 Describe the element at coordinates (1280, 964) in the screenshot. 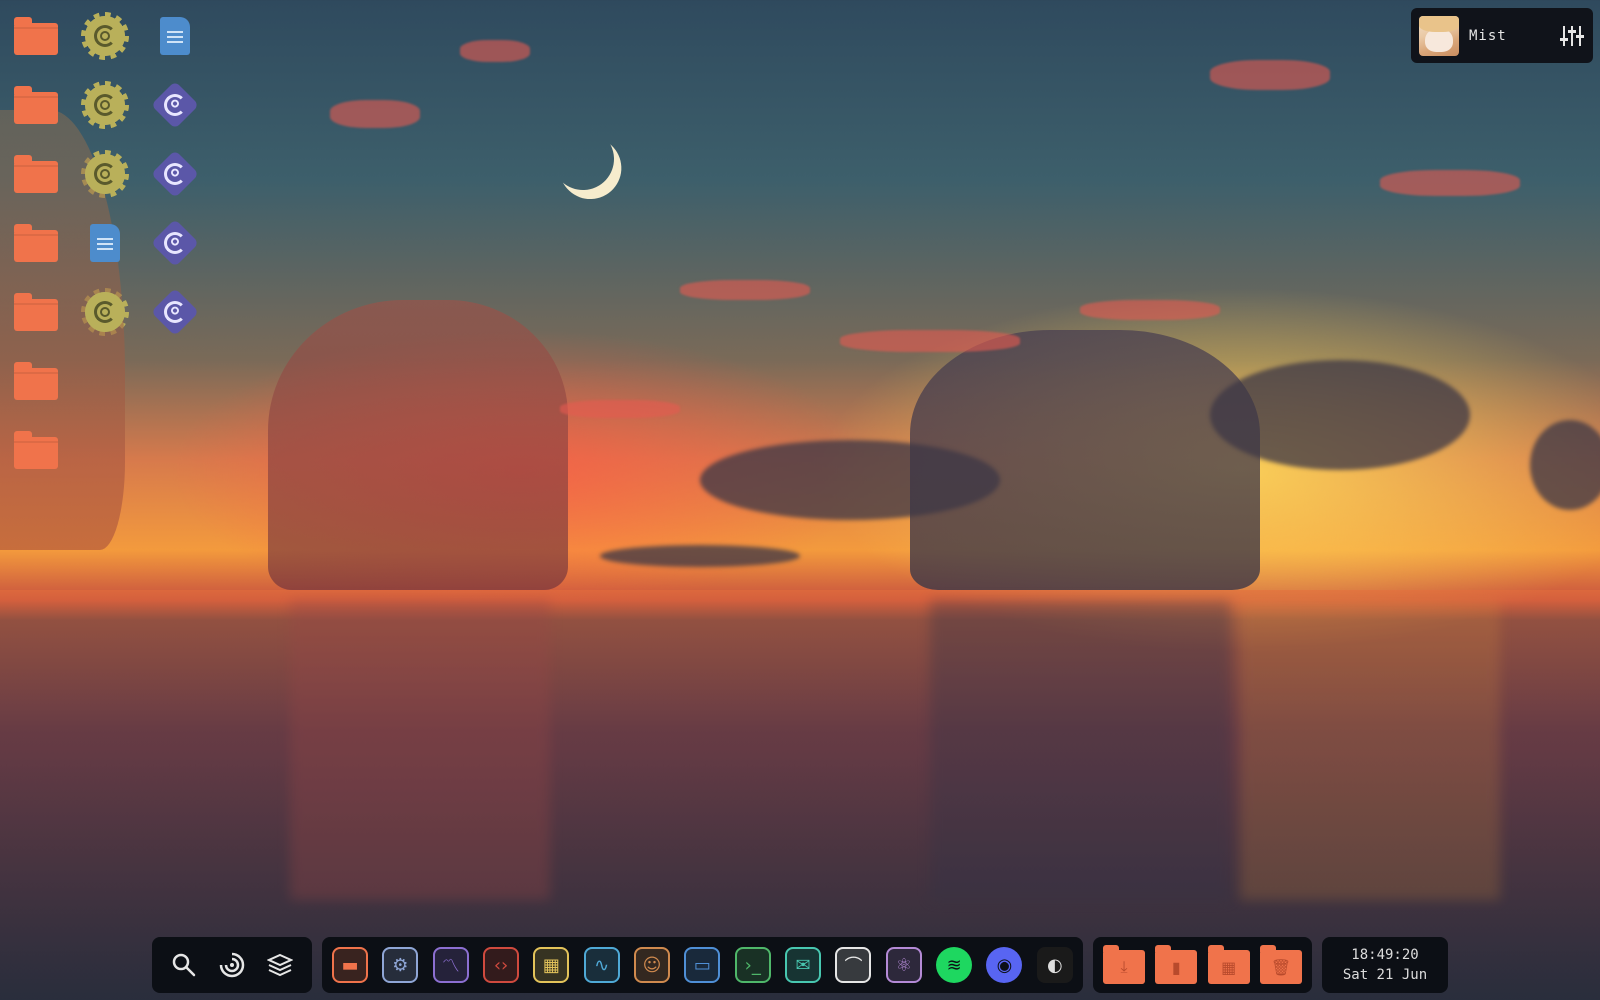

I see `trash-folder-icon: 🗑` at that location.